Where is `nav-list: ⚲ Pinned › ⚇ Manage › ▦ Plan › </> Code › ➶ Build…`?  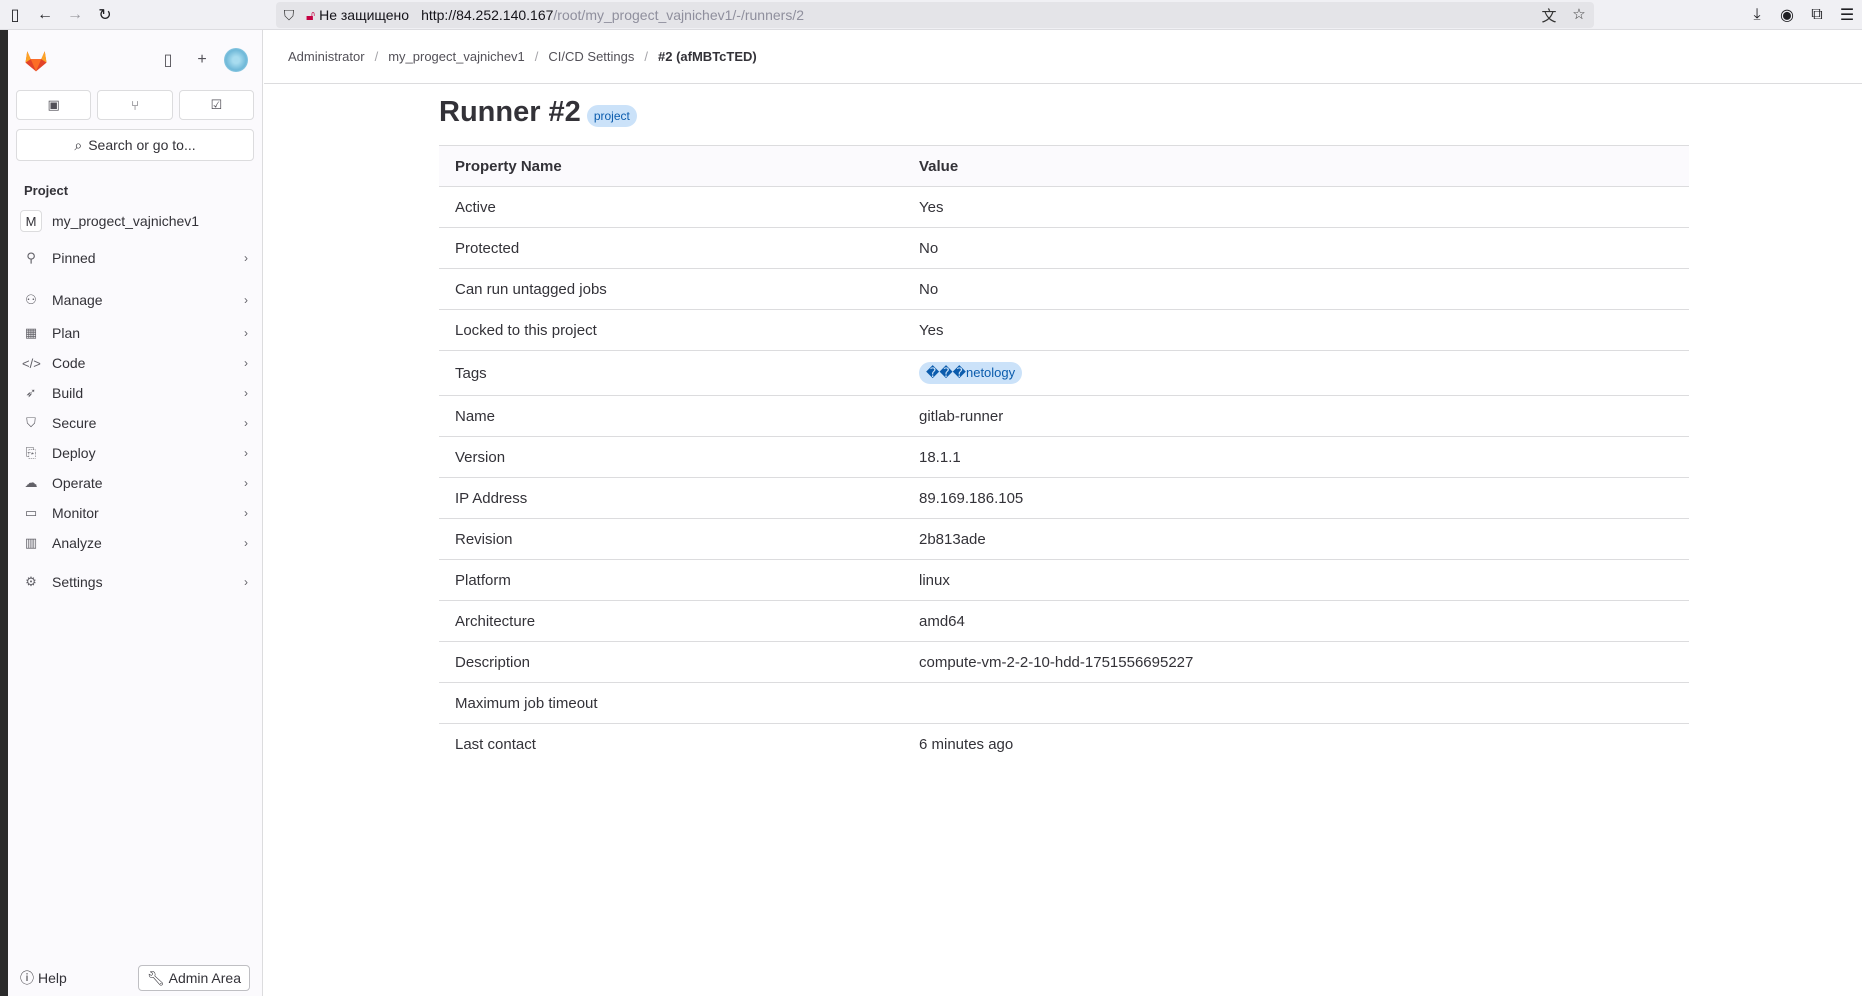 nav-list: ⚲ Pinned › ⚇ Manage › ▦ Plan › </> Code › ➶ Build… is located at coordinates (135, 420).